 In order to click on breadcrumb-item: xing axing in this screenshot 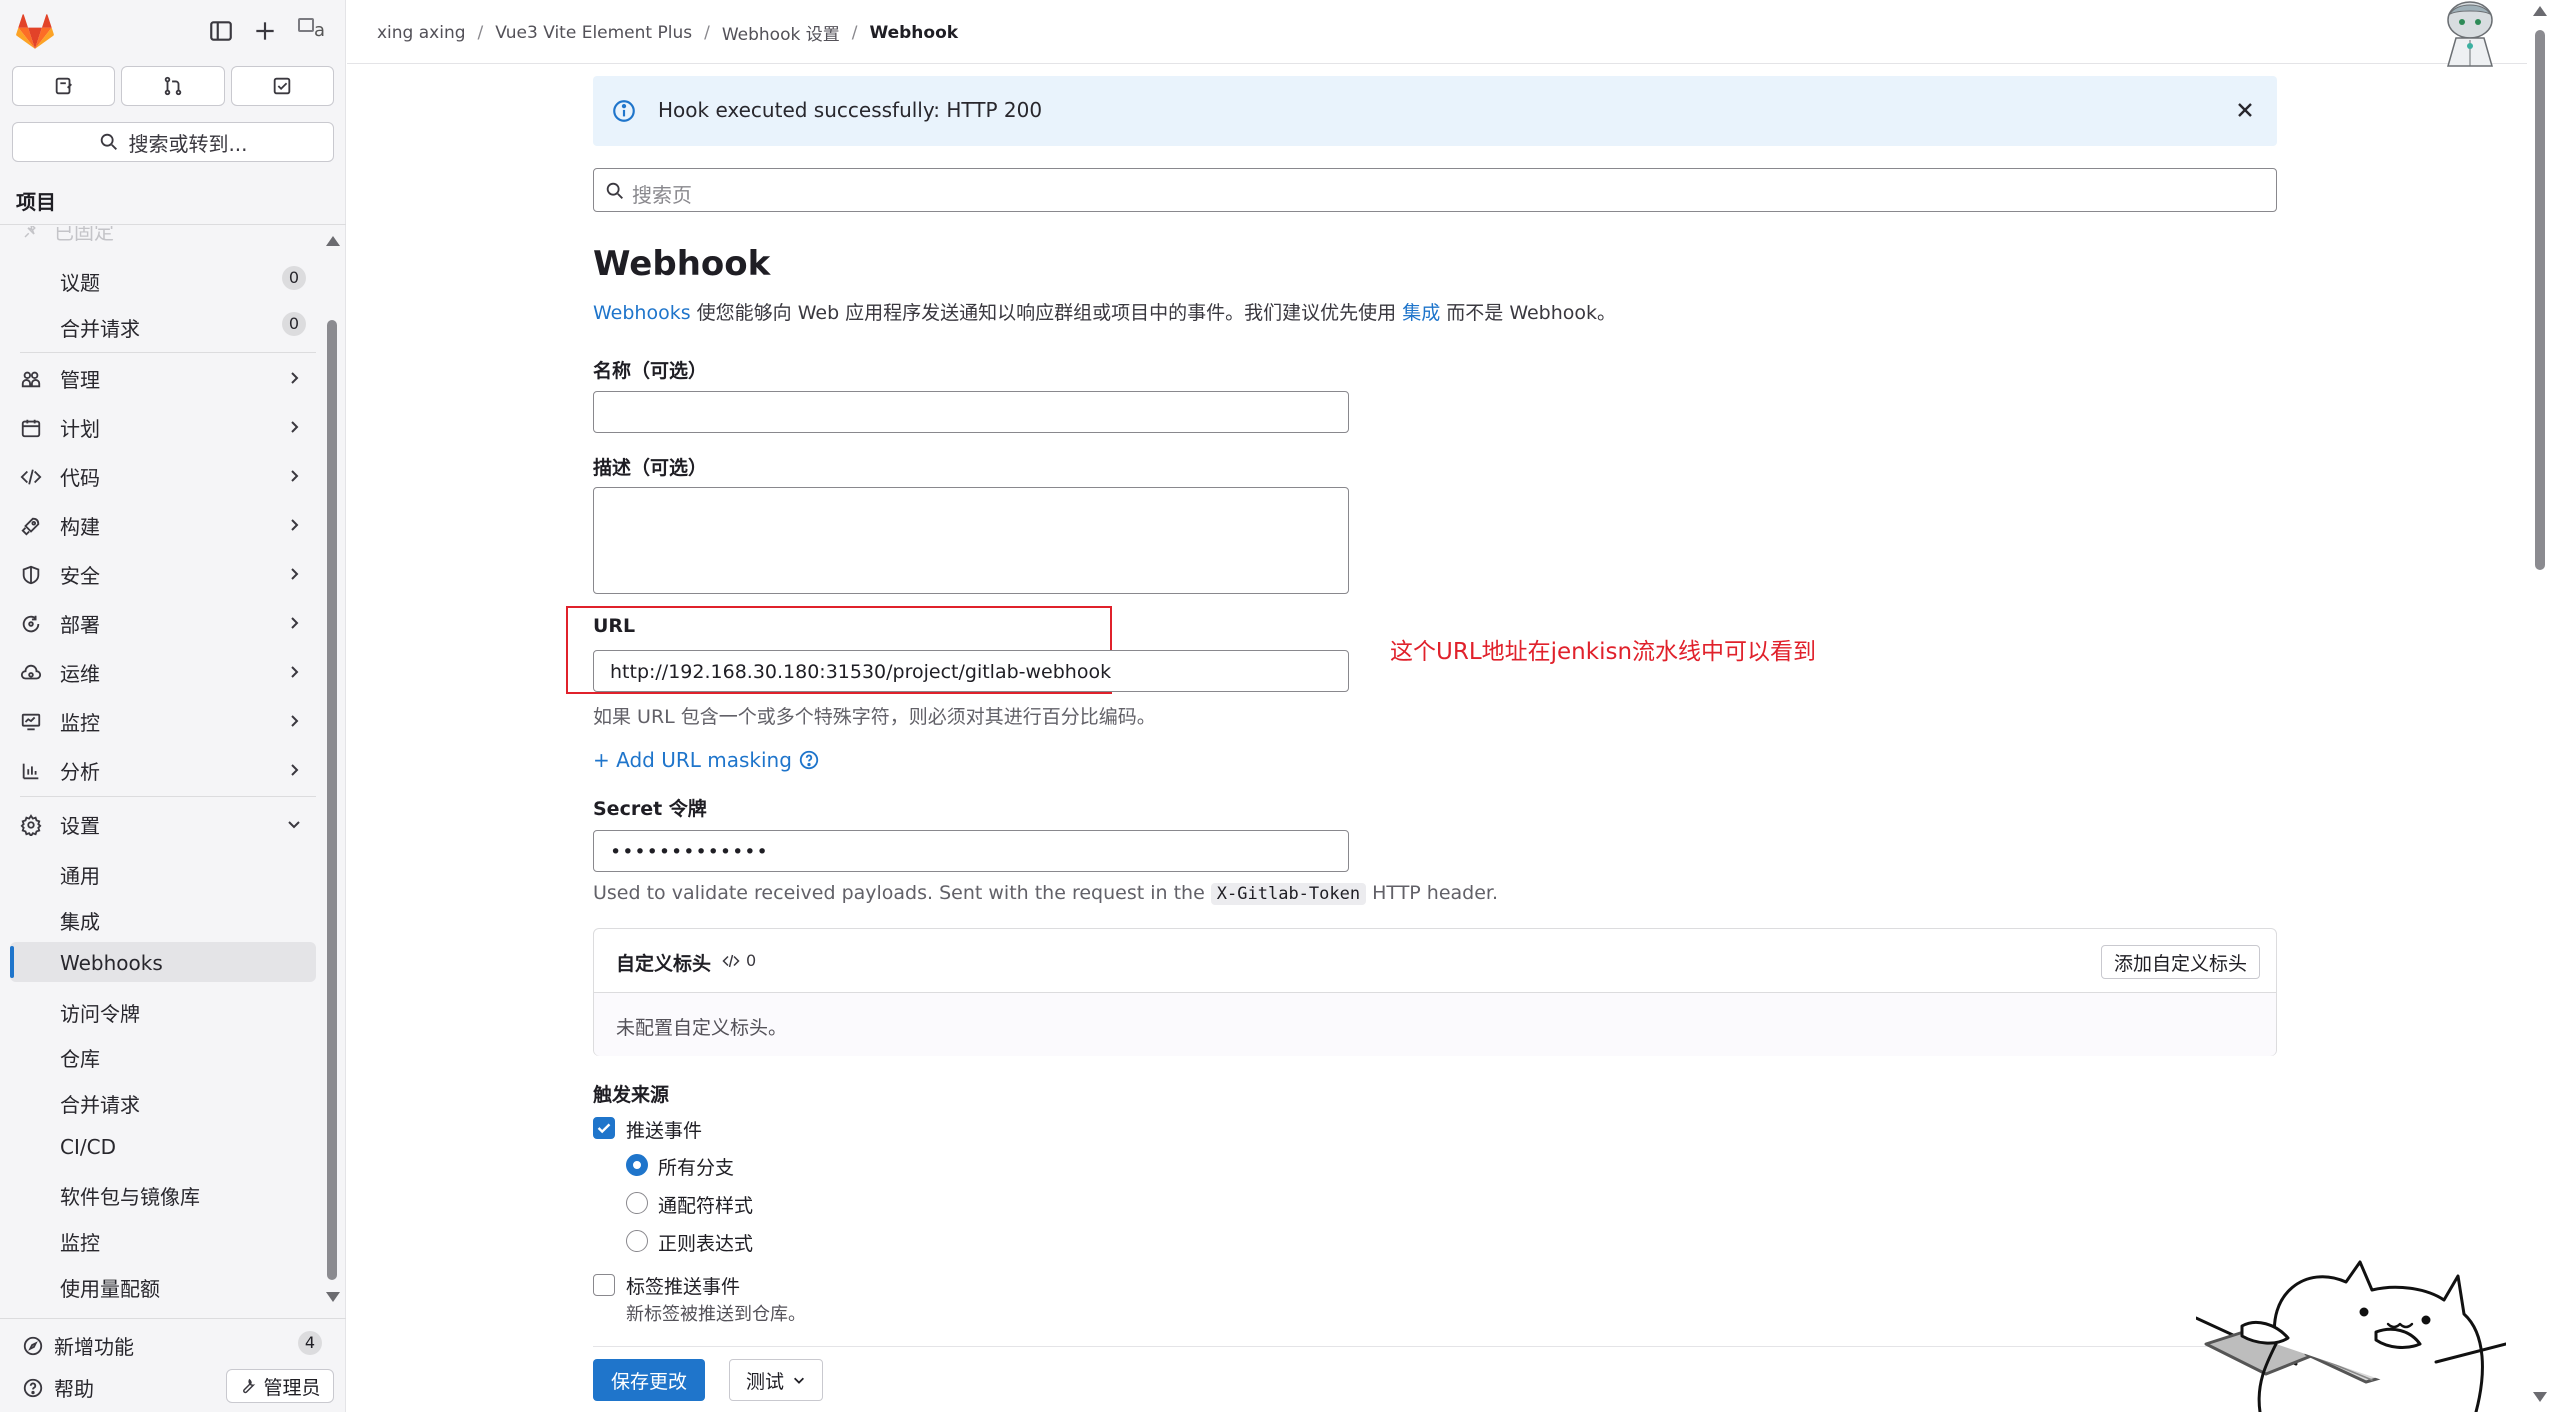, I will do `click(421, 33)`.